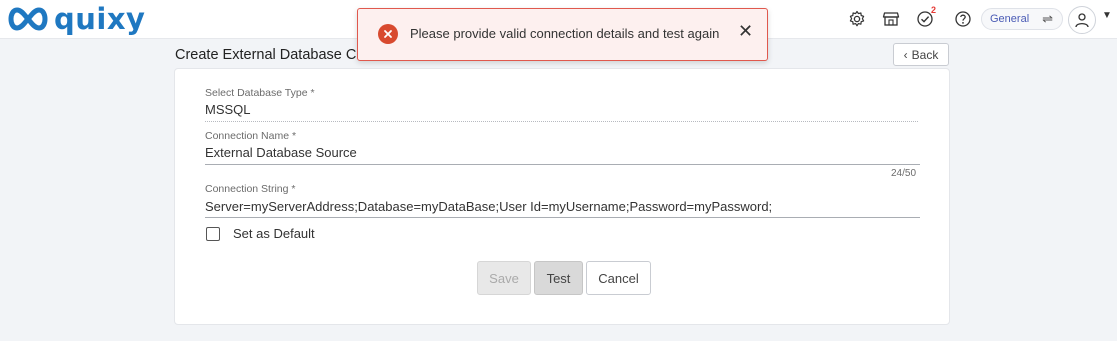  I want to click on profile-avatar-button, so click(1082, 20).